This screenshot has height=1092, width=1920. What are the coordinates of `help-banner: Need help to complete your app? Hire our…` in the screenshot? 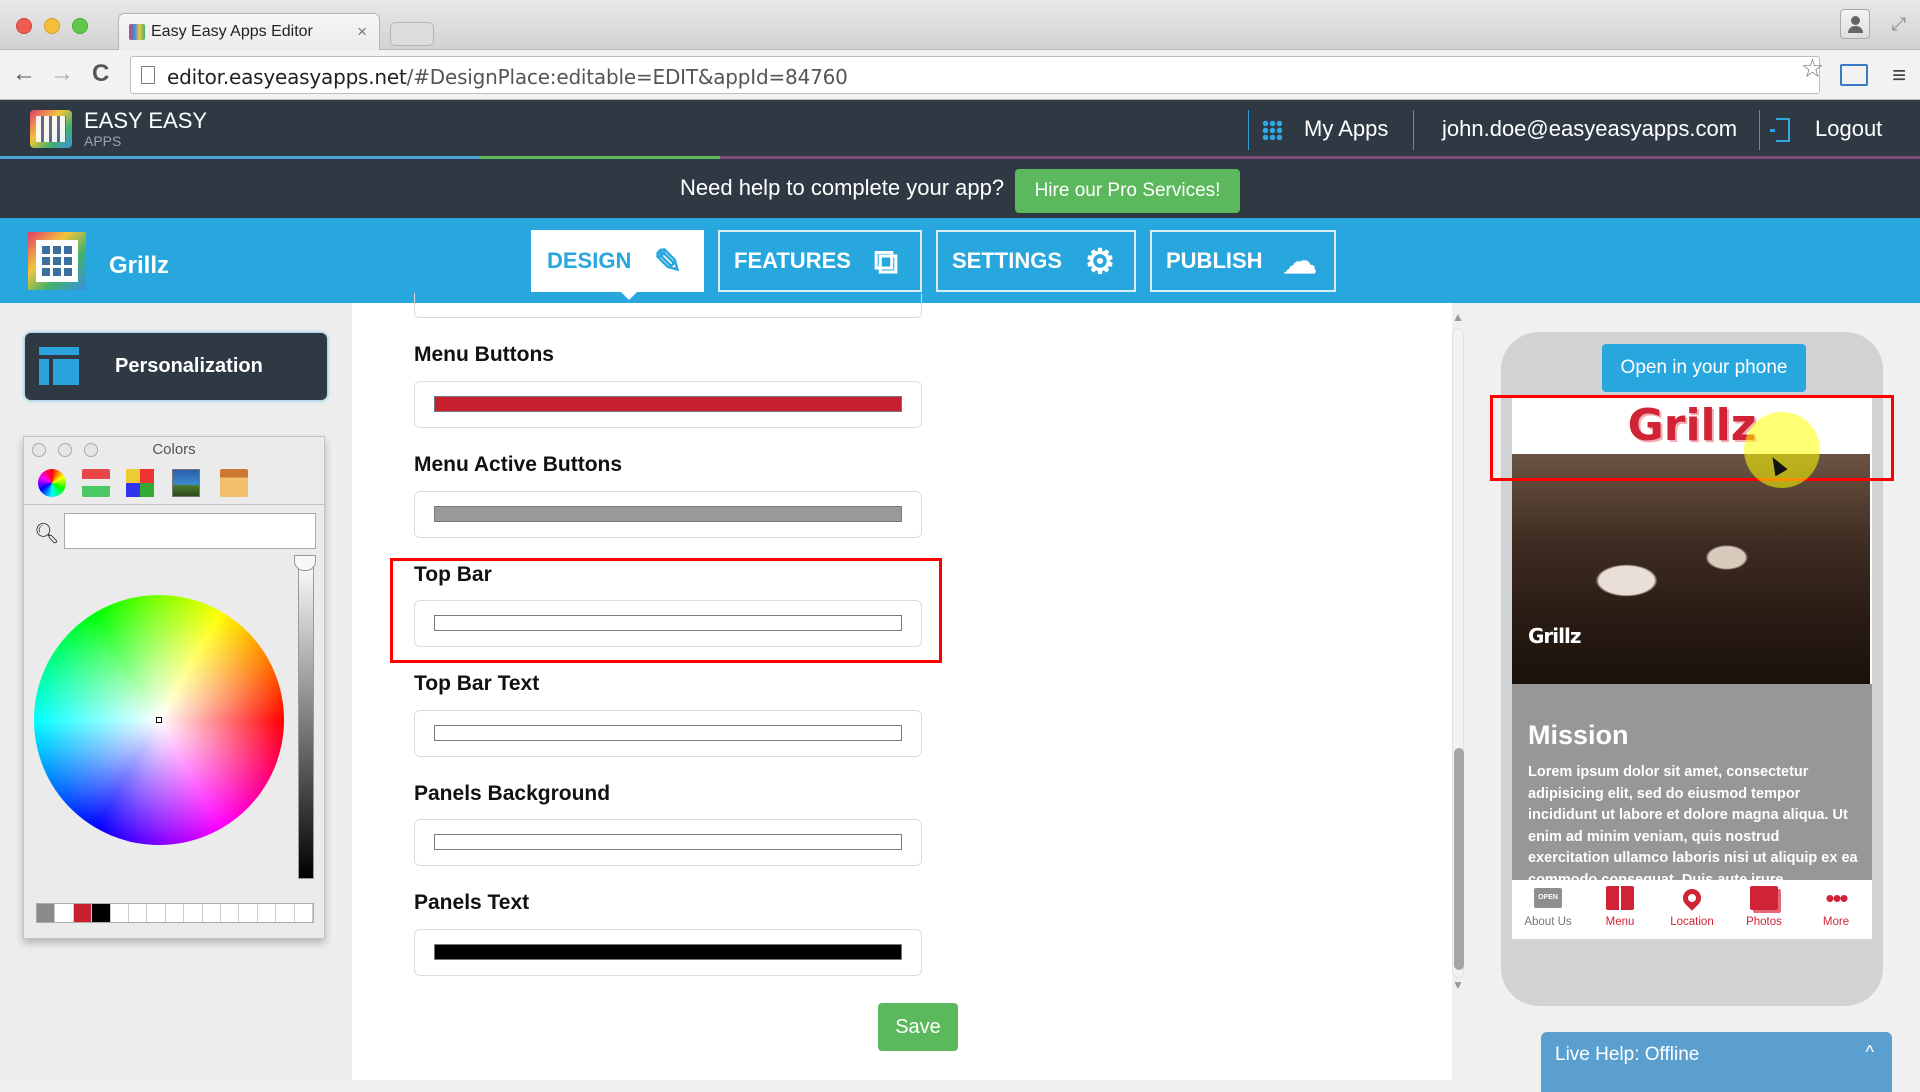 It's located at (960, 188).